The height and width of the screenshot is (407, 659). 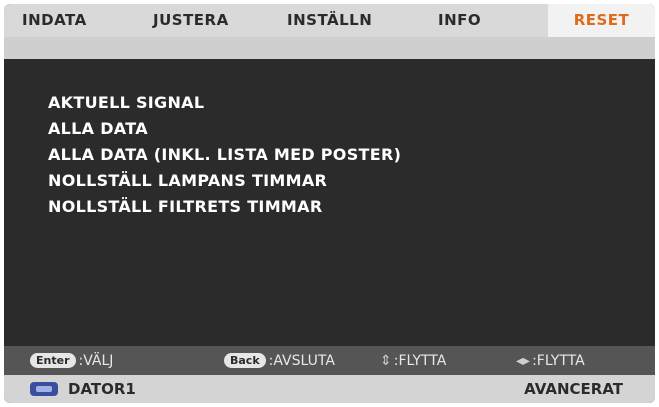 I want to click on menu-item-reset-lamp-hours: NOLLSTÄLL LAMPANS TIMMAR, so click(x=224, y=181).